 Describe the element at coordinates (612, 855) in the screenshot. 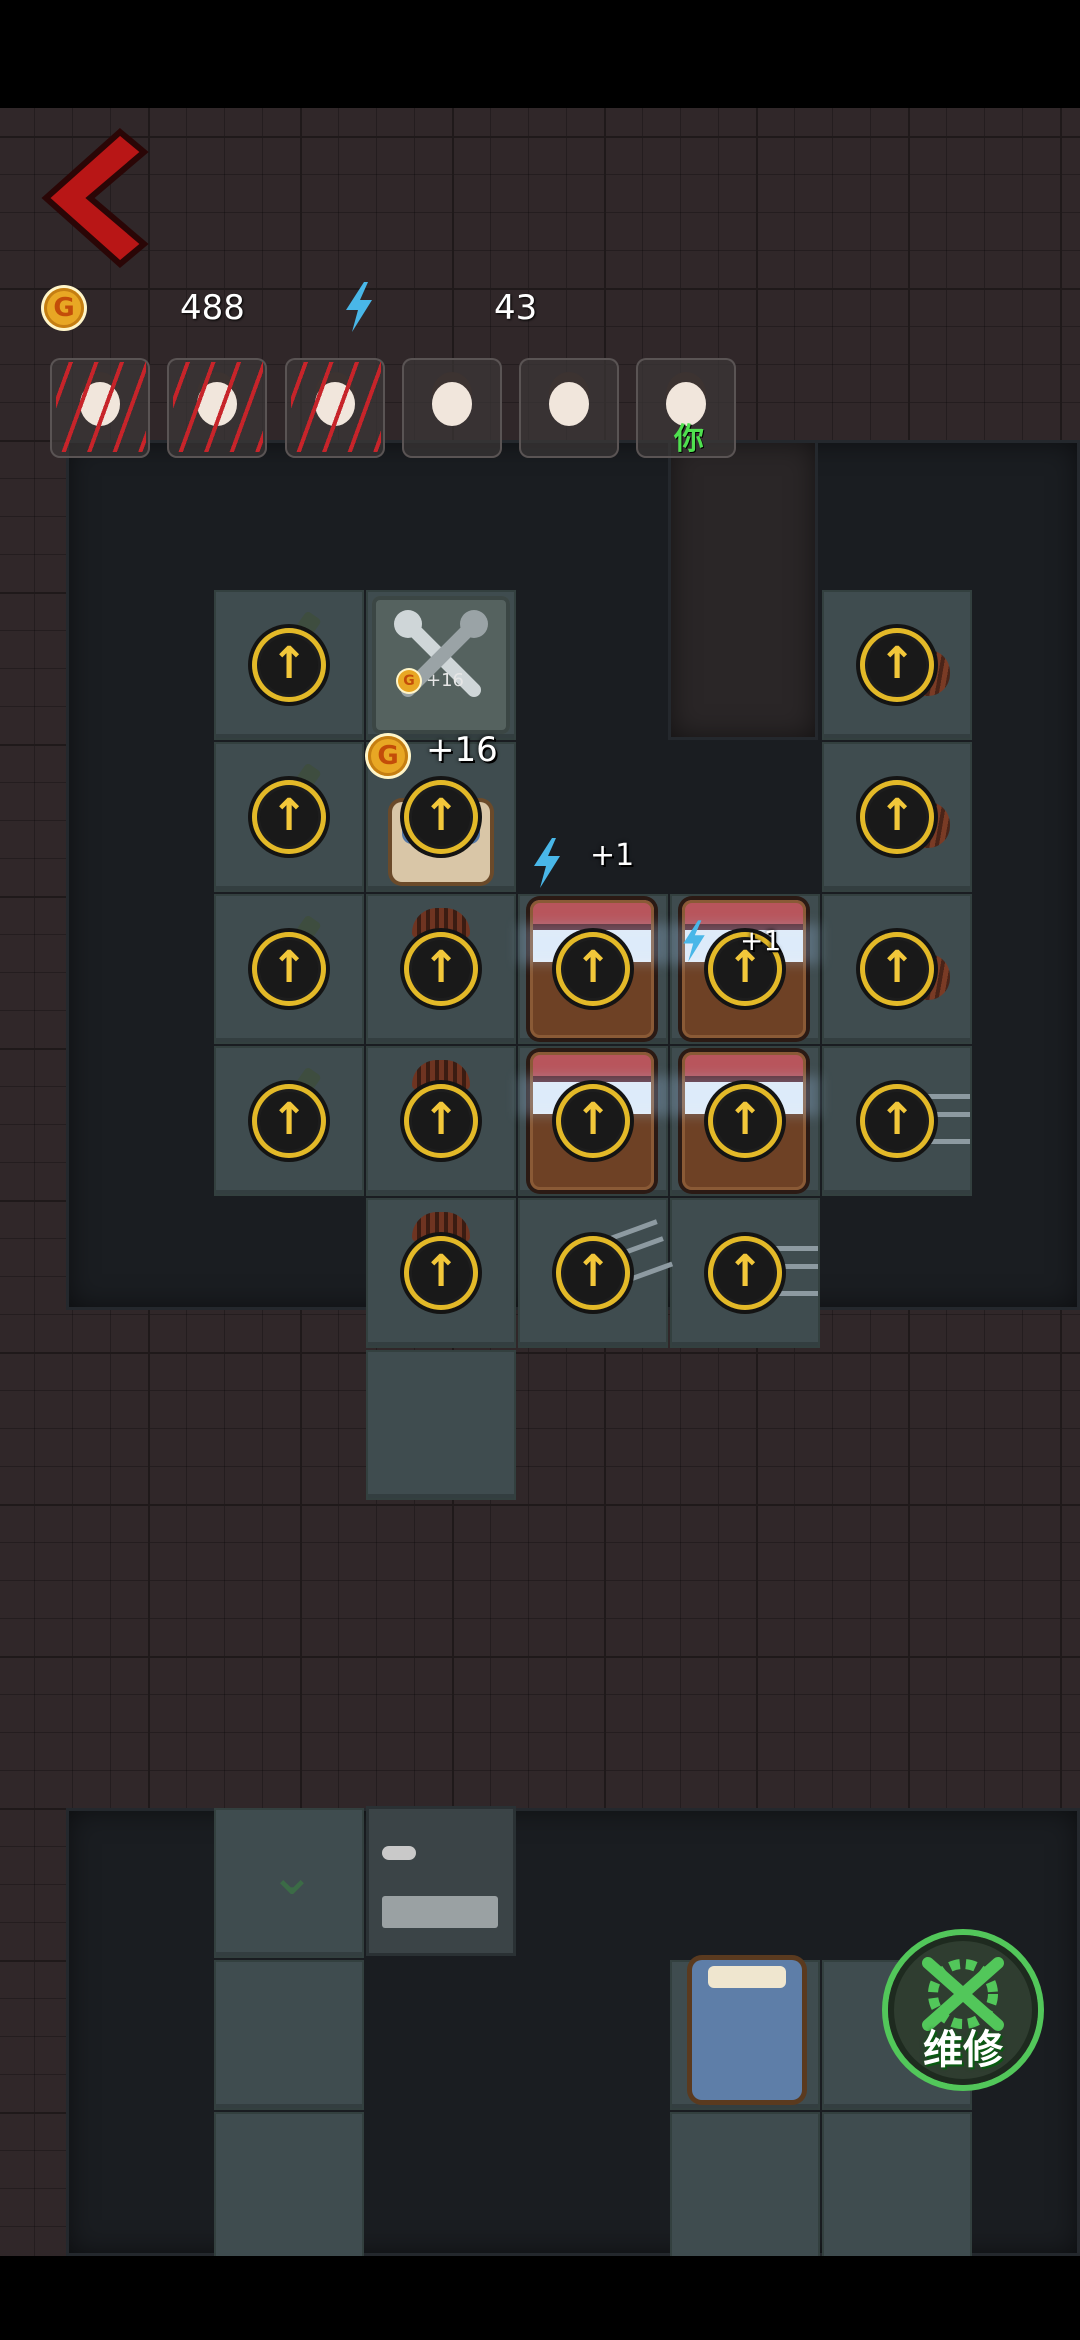

I see `energy-gain-popup: +1` at that location.